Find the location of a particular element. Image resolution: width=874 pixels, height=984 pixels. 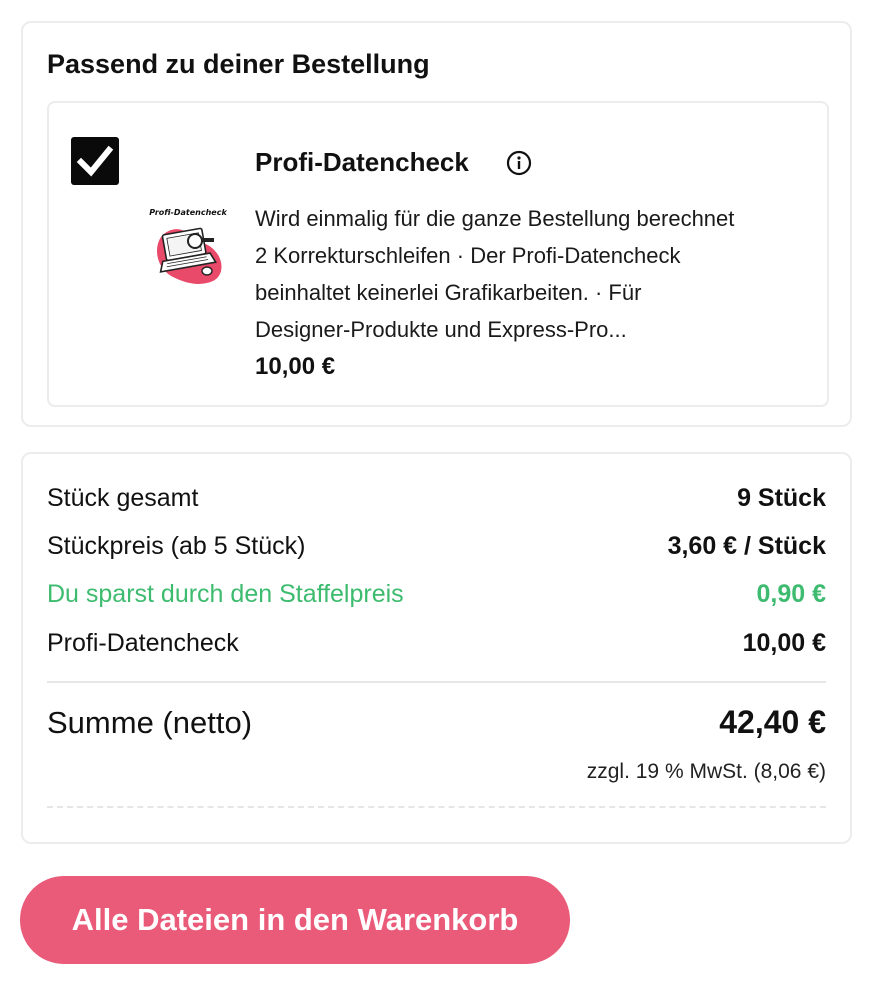

summary-label: Stück gesamt is located at coordinates (123, 498).